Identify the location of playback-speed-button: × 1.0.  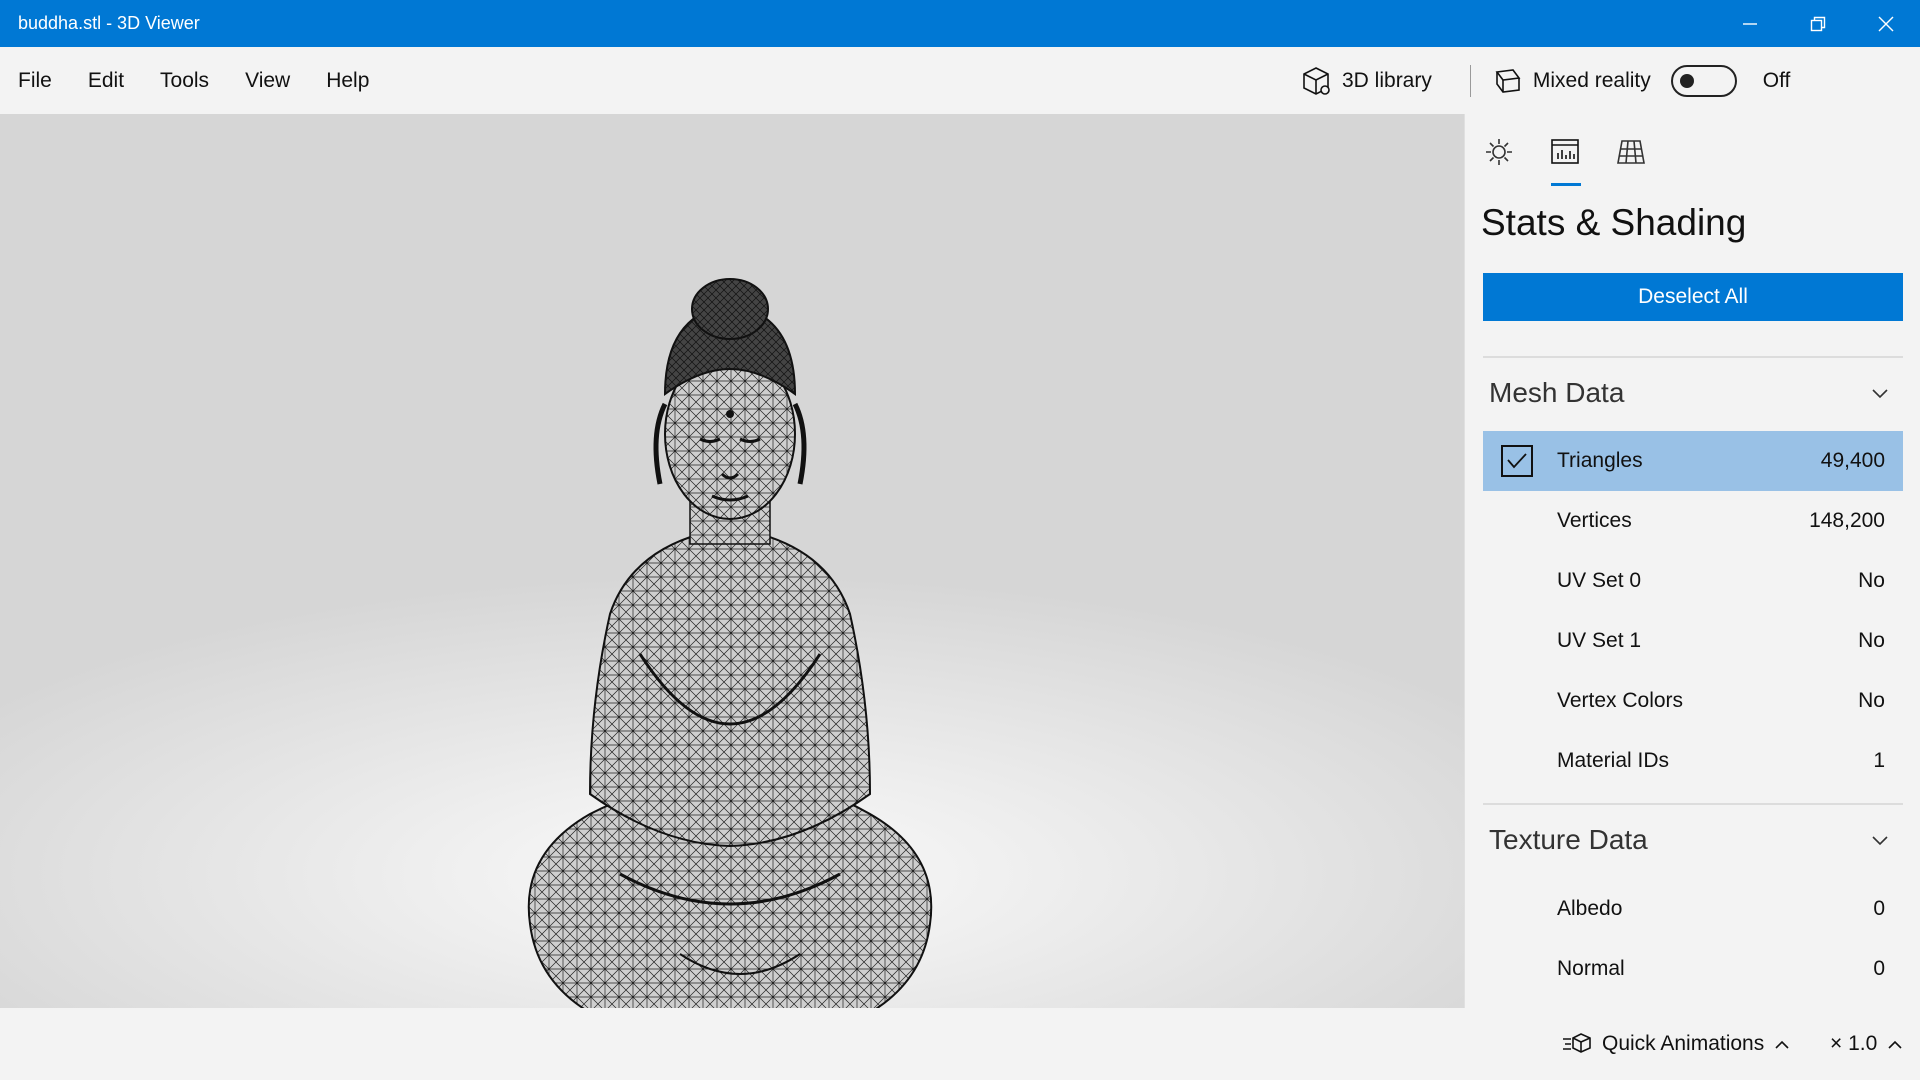
(1866, 1044).